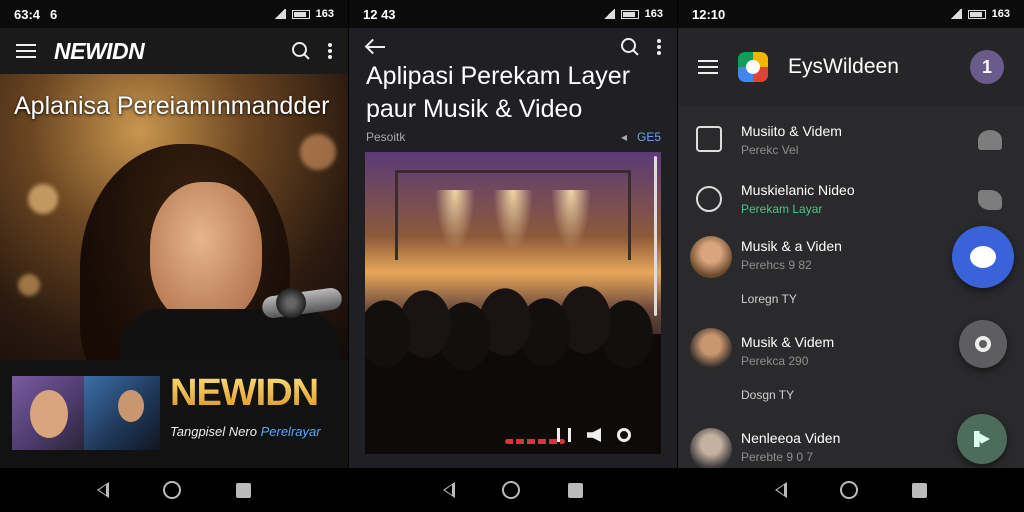 This screenshot has width=1024, height=512. Describe the element at coordinates (990, 200) in the screenshot. I see `tag-icon` at that location.